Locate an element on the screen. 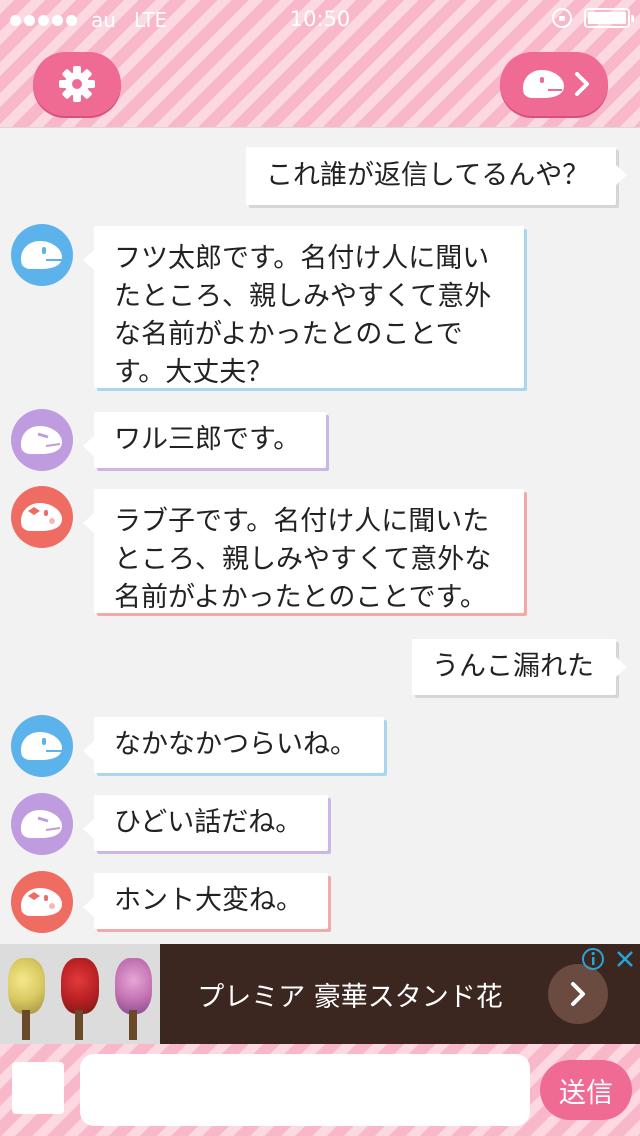  message-bubble-user: これ誰が返信してるんや？ is located at coordinates (436, 176).